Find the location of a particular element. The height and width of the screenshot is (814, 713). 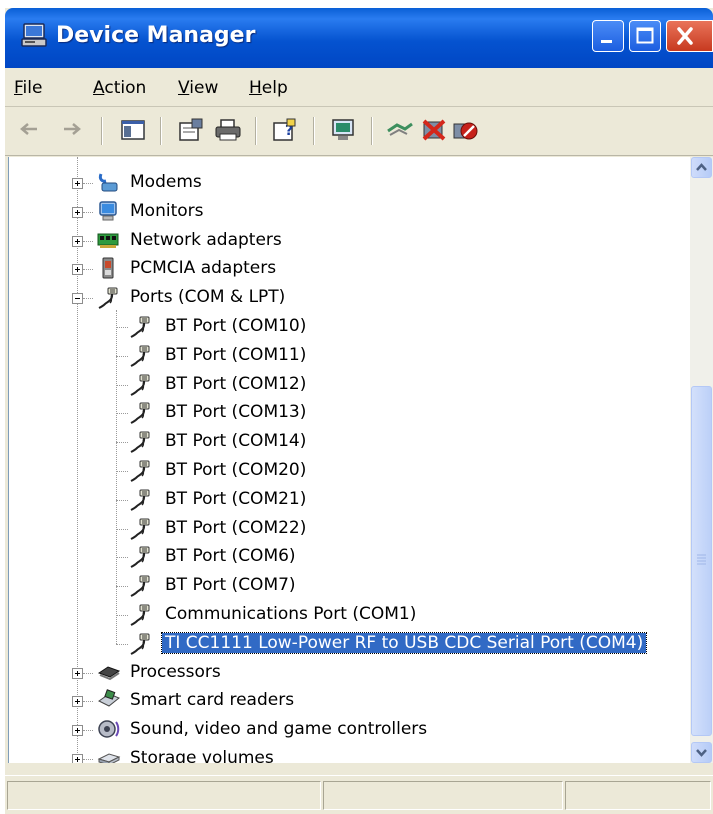

monitor-icon is located at coordinates (108, 213).